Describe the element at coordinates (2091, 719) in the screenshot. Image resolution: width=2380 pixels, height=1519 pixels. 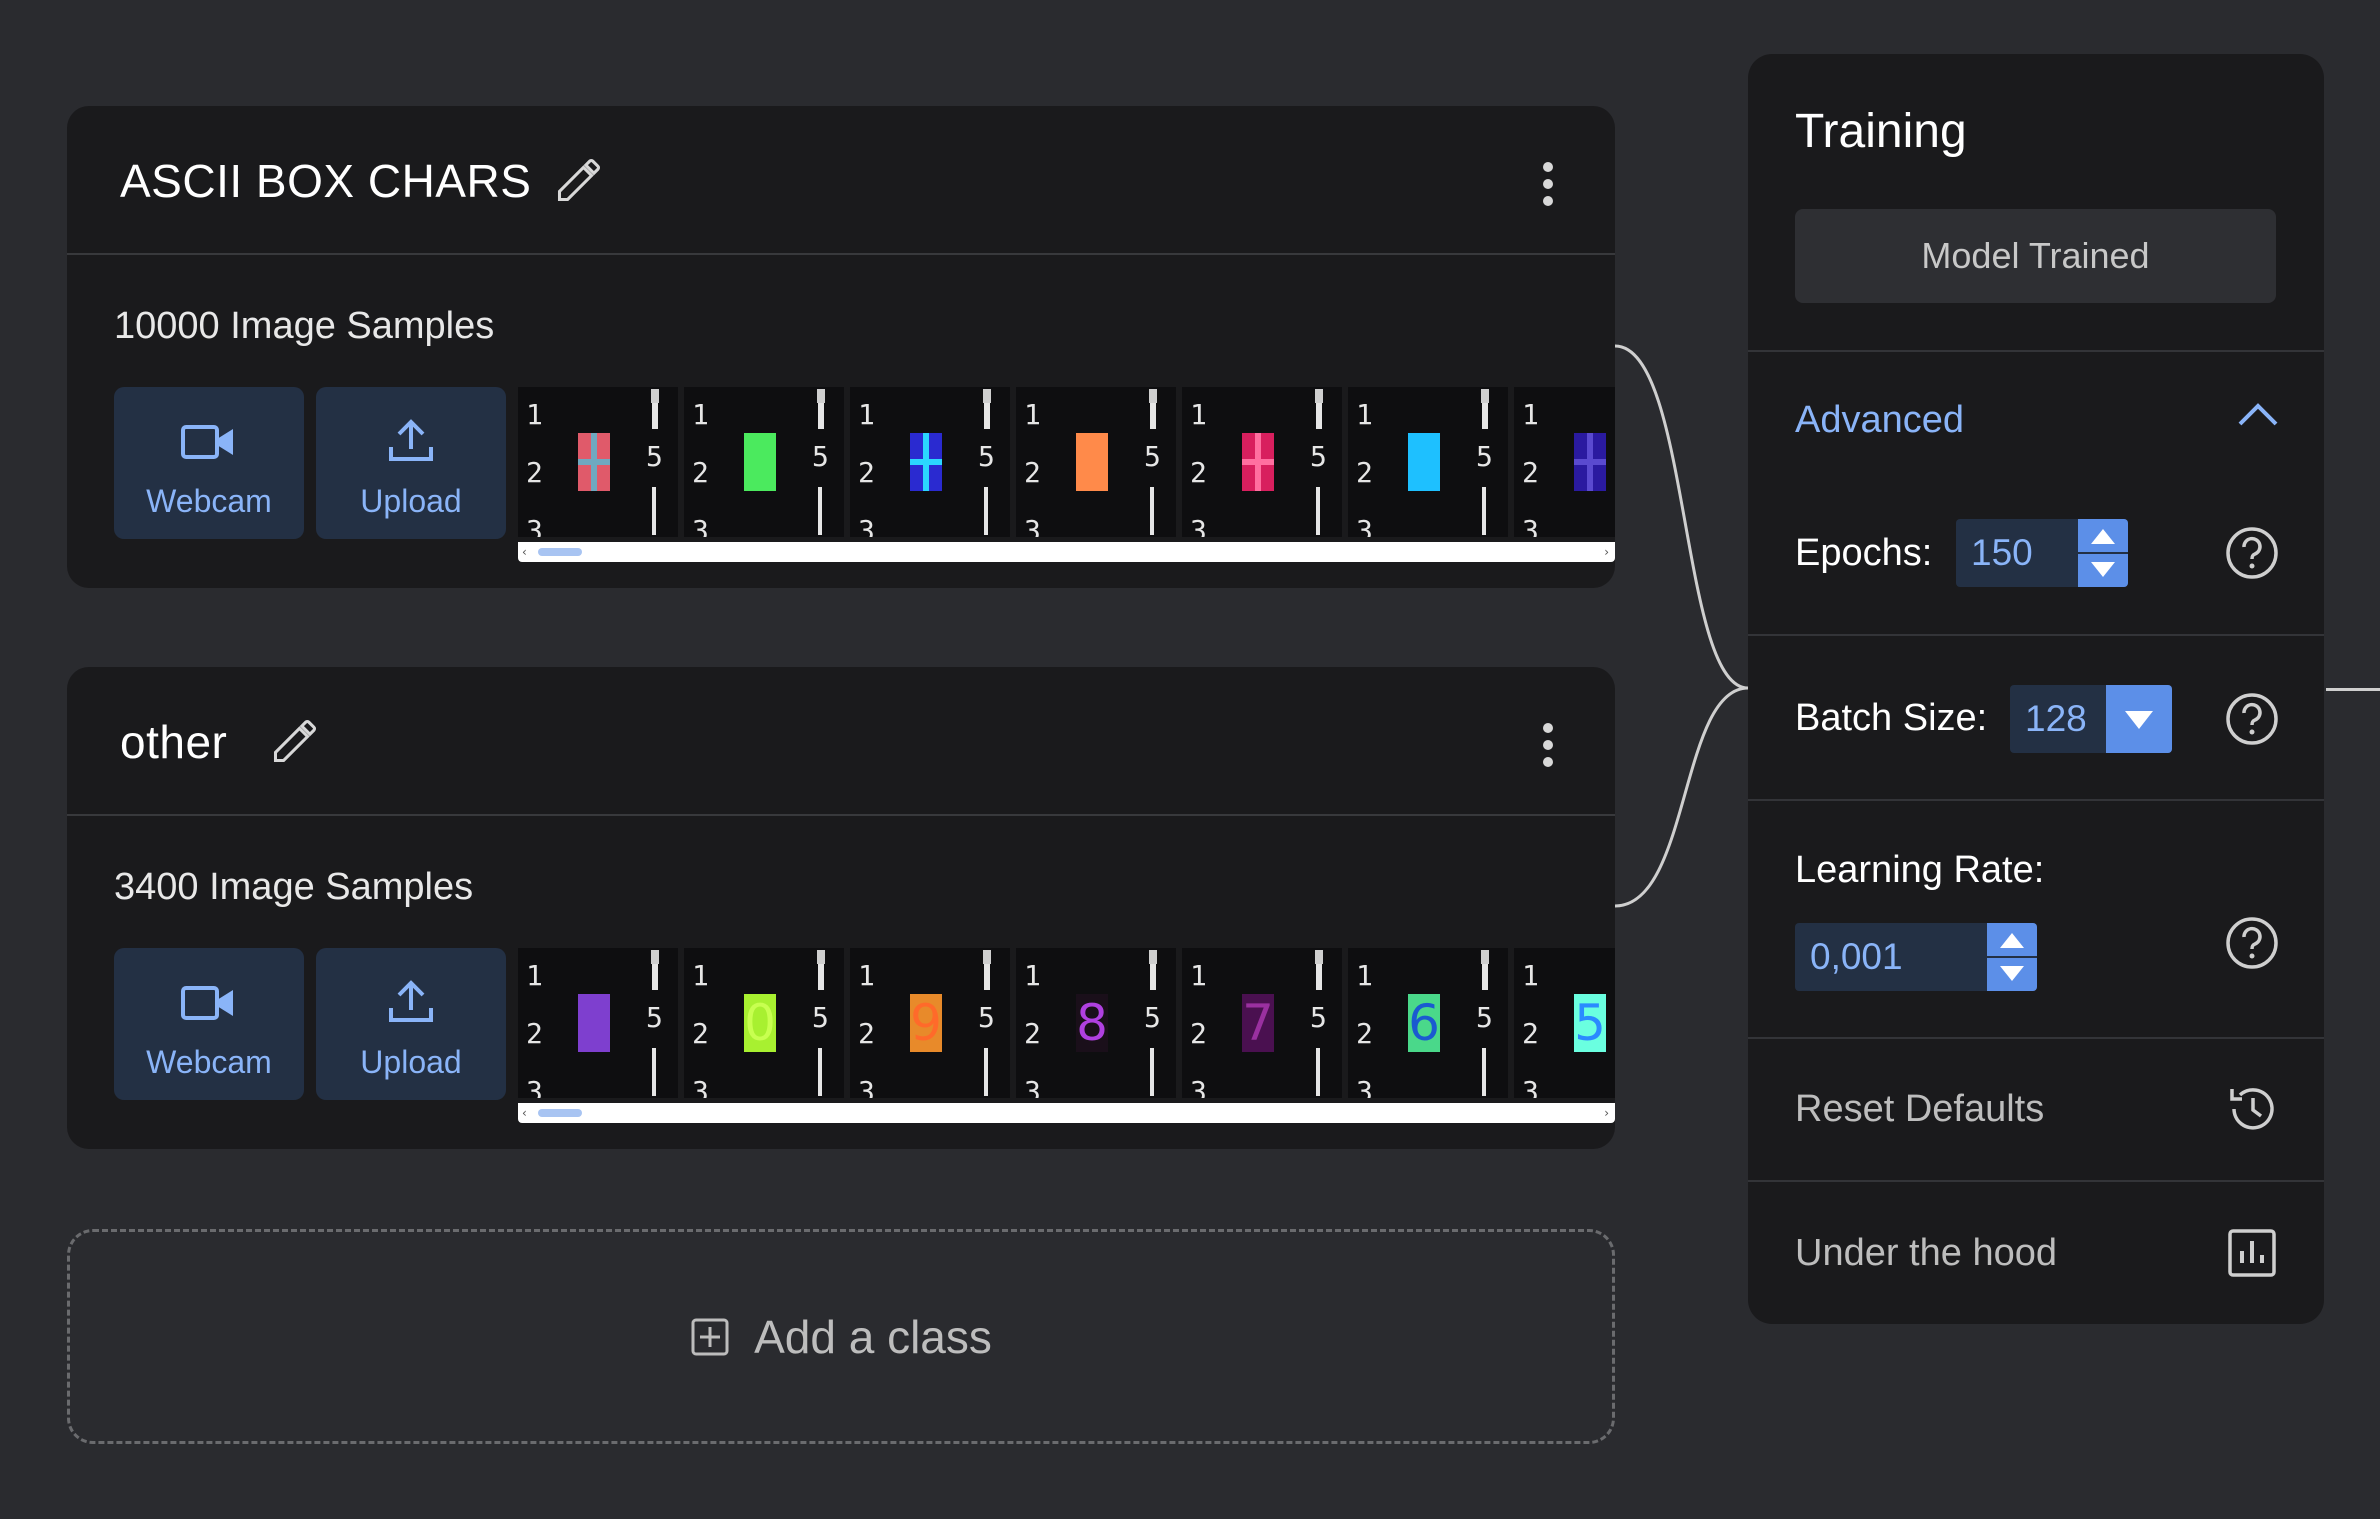
I see `batch-size-select: 128` at that location.